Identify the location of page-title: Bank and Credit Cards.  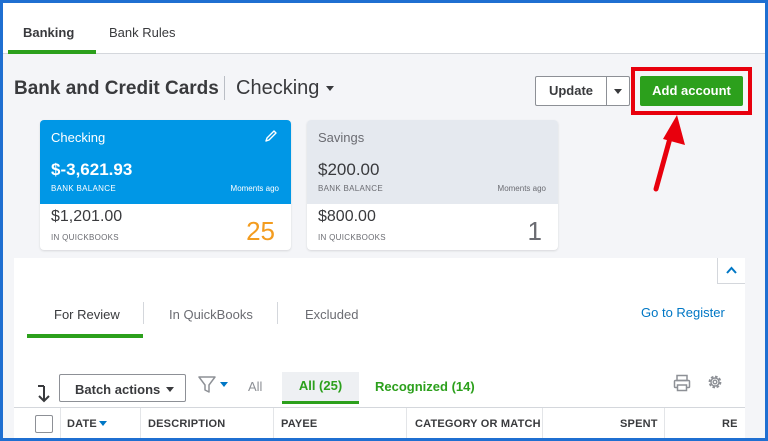
(116, 88).